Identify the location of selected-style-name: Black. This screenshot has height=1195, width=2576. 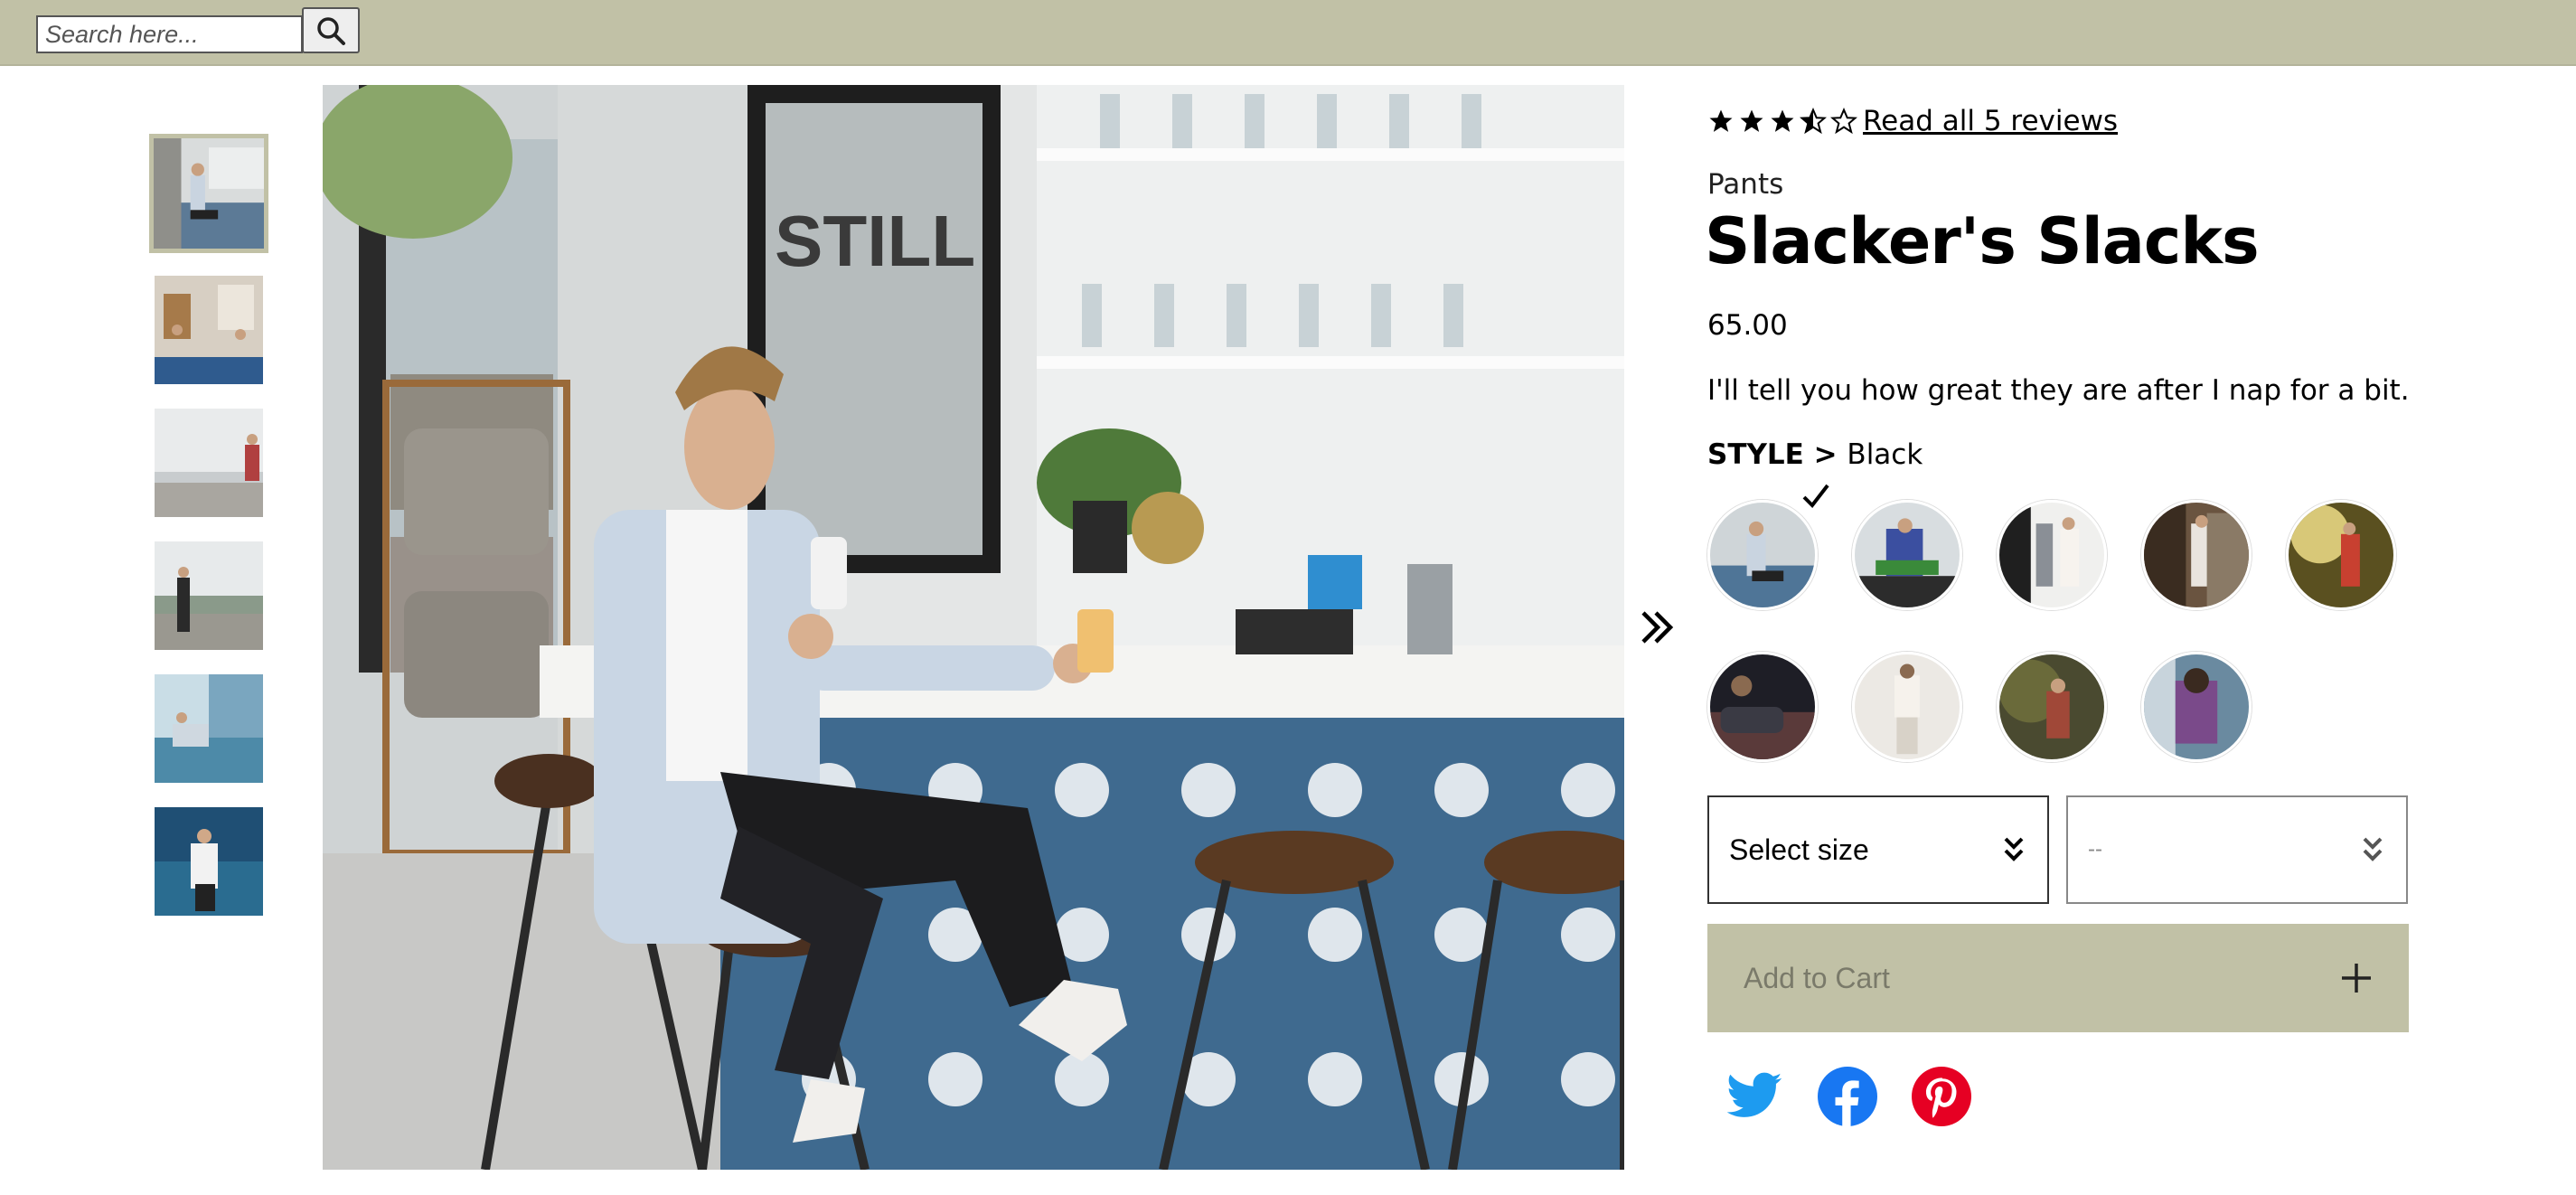
(1885, 454).